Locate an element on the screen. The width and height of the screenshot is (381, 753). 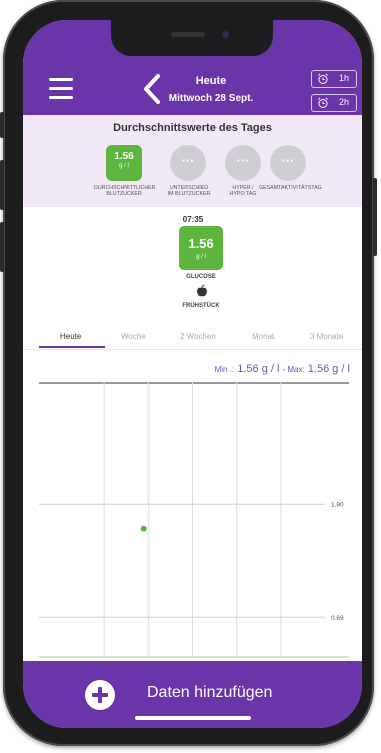
average-glucose-unit: g / l is located at coordinates (124, 166).